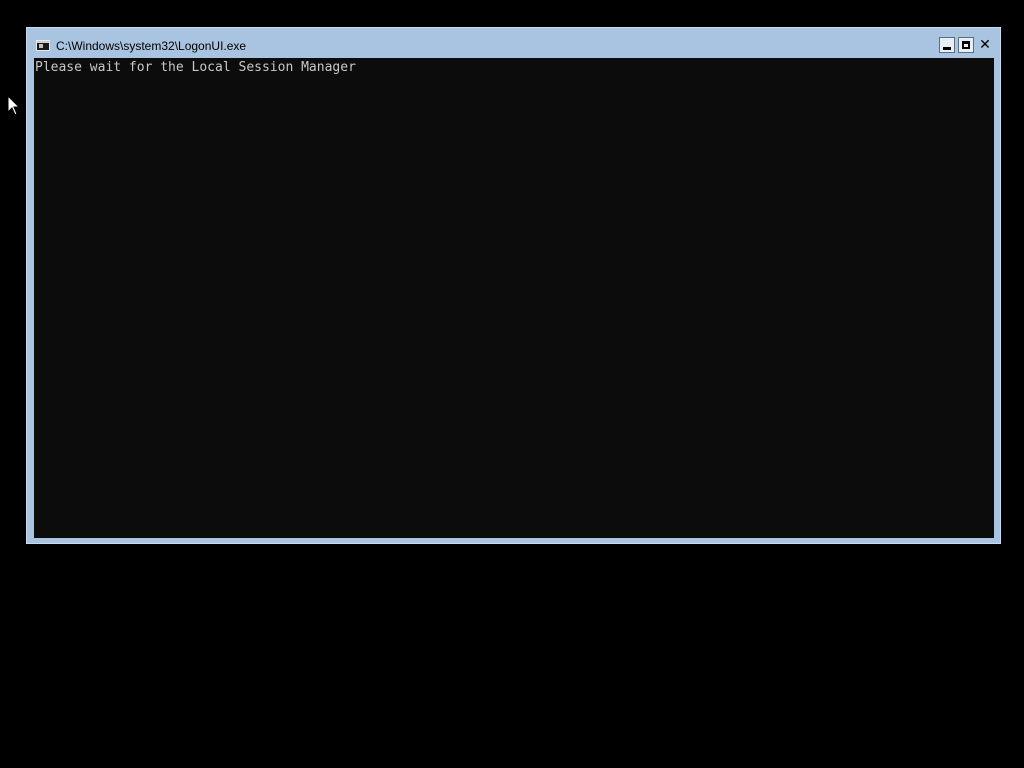 The width and height of the screenshot is (1024, 768). What do you see at coordinates (985, 45) in the screenshot?
I see `close-button: ✕` at bounding box center [985, 45].